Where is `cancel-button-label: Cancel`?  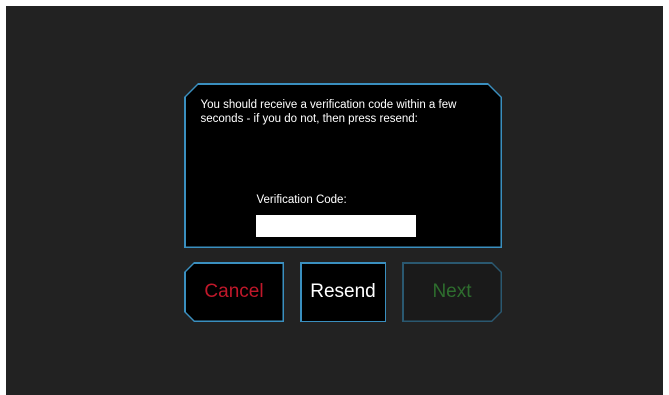
cancel-button-label: Cancel is located at coordinates (234, 291).